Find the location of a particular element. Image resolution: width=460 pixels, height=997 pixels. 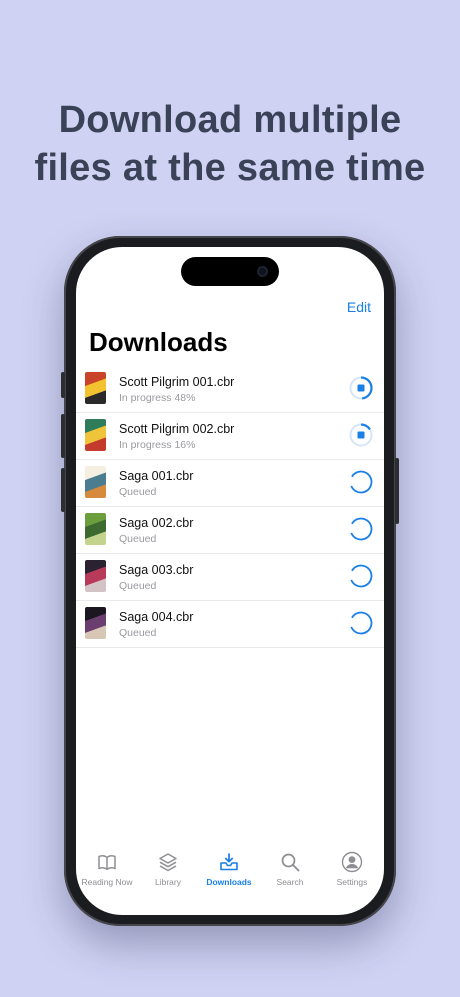

profile-icon is located at coordinates (352, 862).